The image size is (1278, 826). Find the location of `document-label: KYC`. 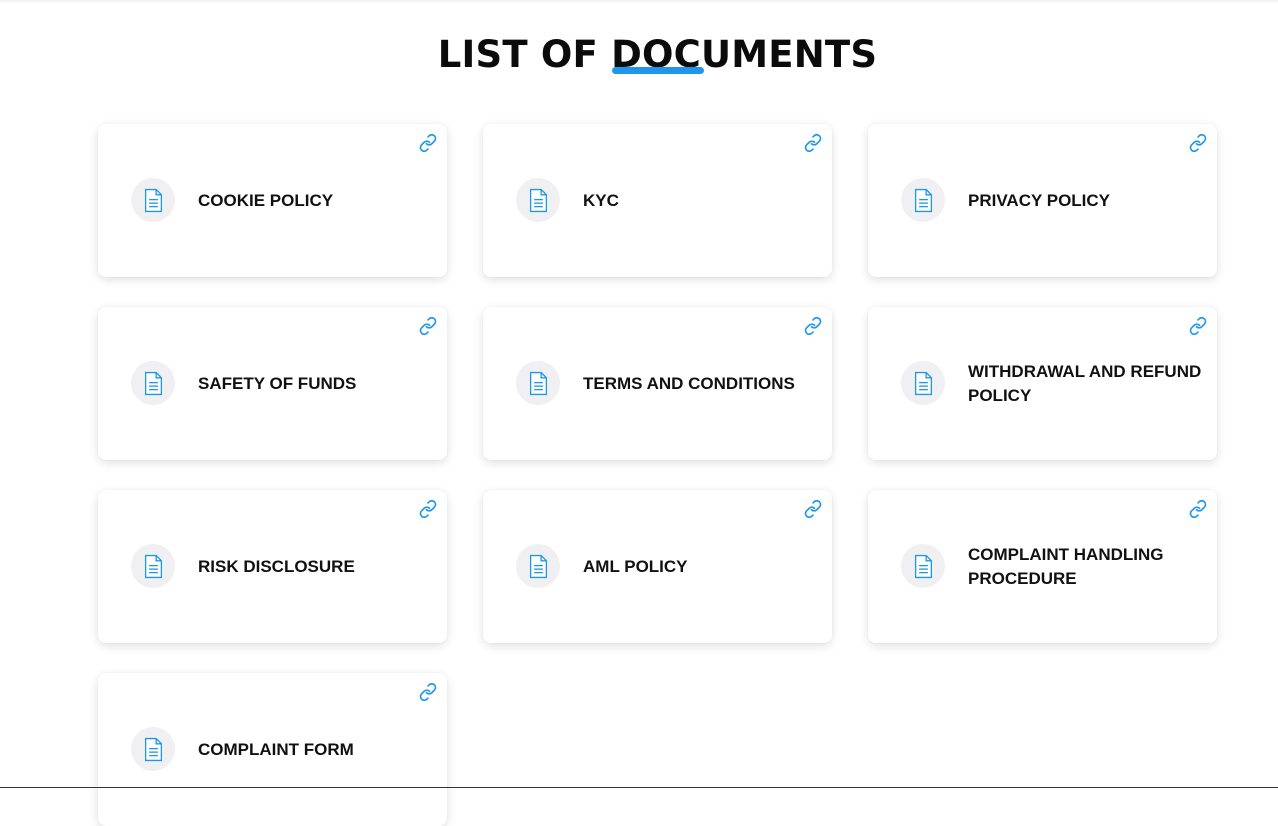

document-label: KYC is located at coordinates (601, 200).